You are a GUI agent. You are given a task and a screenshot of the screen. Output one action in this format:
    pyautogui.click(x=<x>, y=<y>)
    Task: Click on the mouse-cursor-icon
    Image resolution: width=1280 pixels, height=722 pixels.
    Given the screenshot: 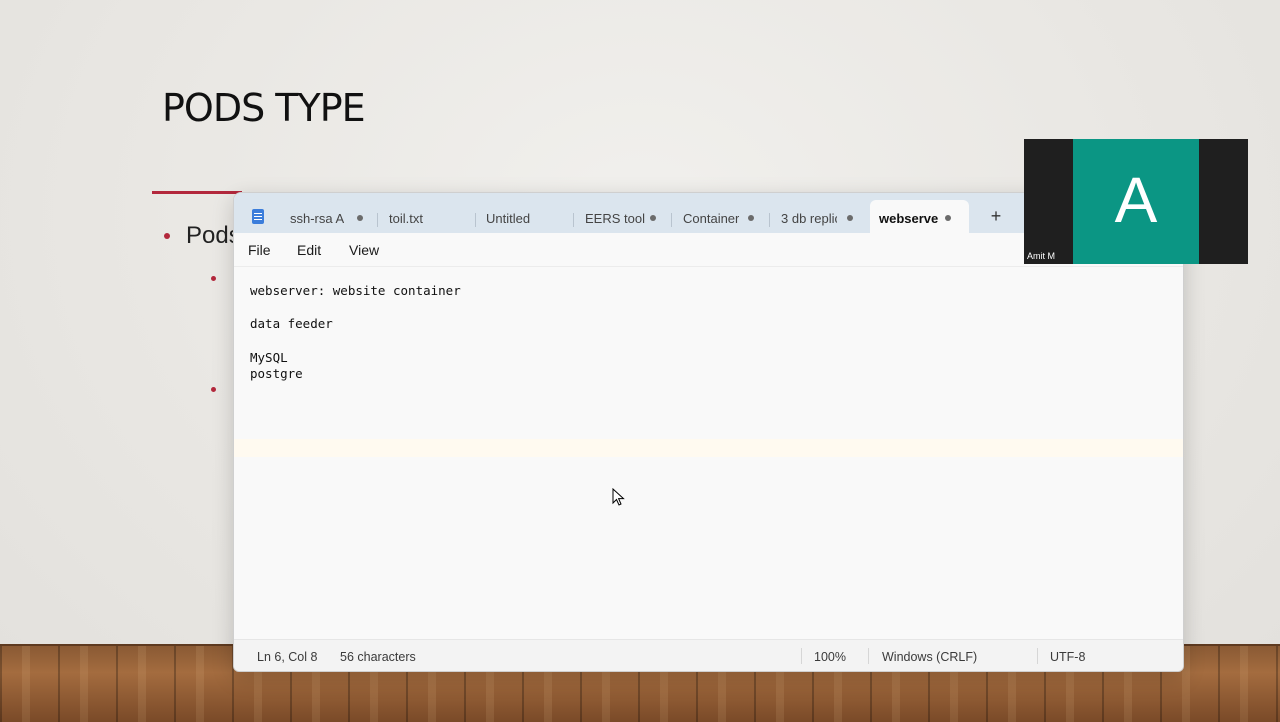 What is the action you would take?
    pyautogui.click(x=618, y=497)
    